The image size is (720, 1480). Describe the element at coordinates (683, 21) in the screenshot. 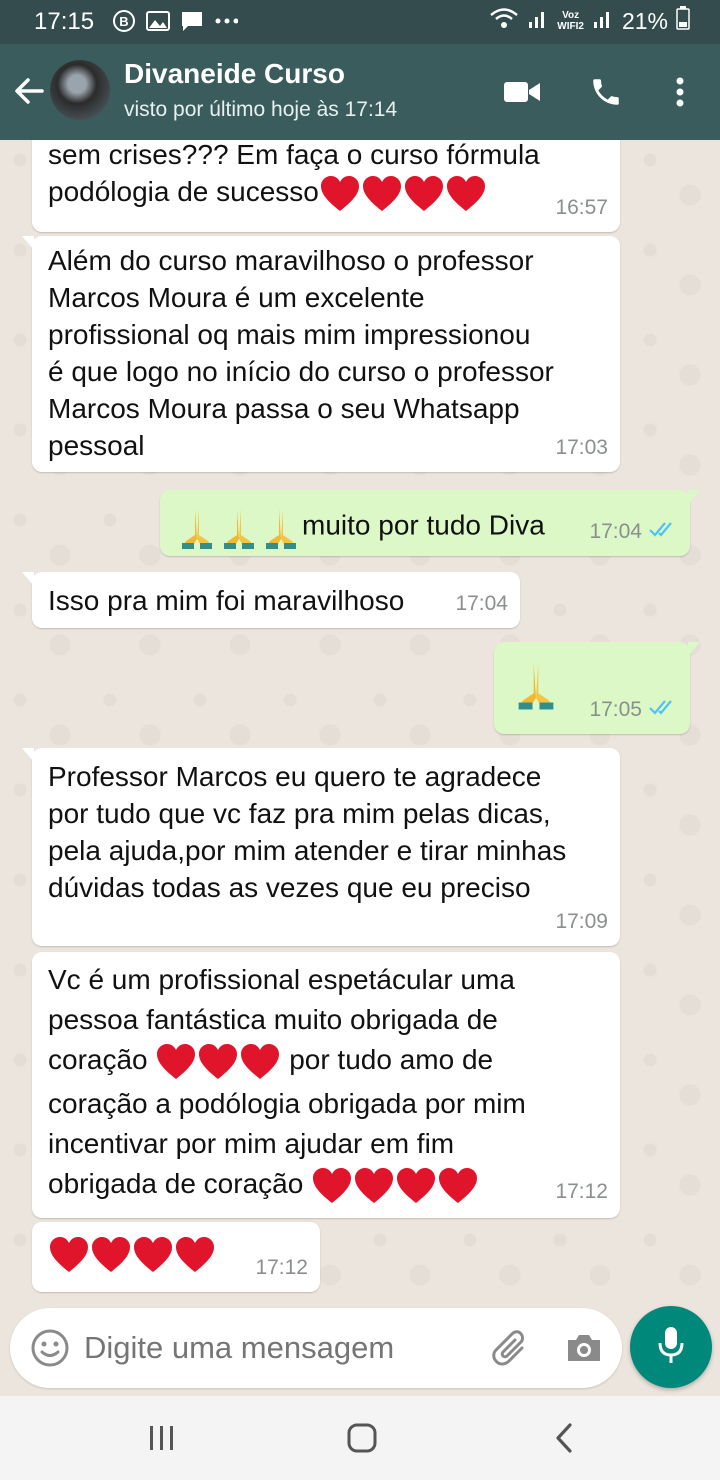

I see `battery-icon` at that location.